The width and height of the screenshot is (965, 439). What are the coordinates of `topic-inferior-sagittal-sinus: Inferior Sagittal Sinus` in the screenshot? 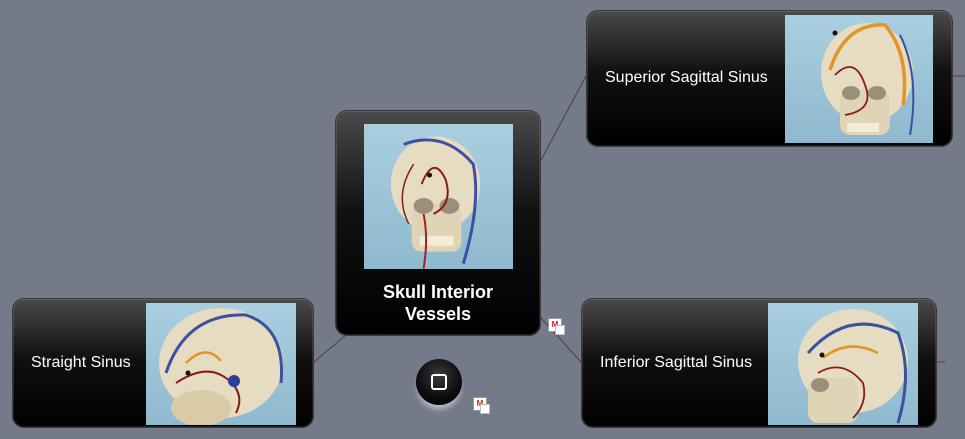 It's located at (759, 363).